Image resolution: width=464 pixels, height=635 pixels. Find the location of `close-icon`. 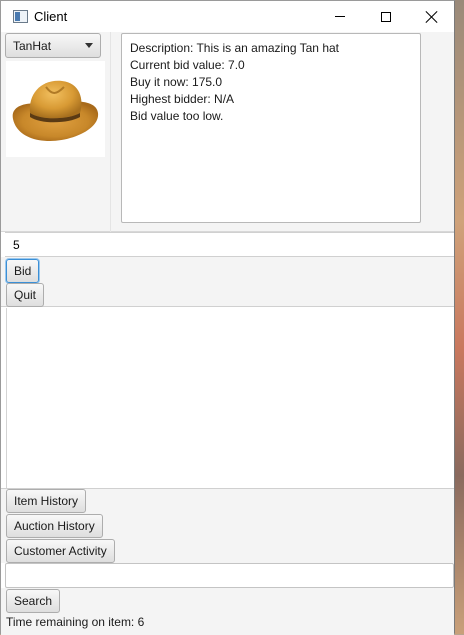

close-icon is located at coordinates (432, 17).